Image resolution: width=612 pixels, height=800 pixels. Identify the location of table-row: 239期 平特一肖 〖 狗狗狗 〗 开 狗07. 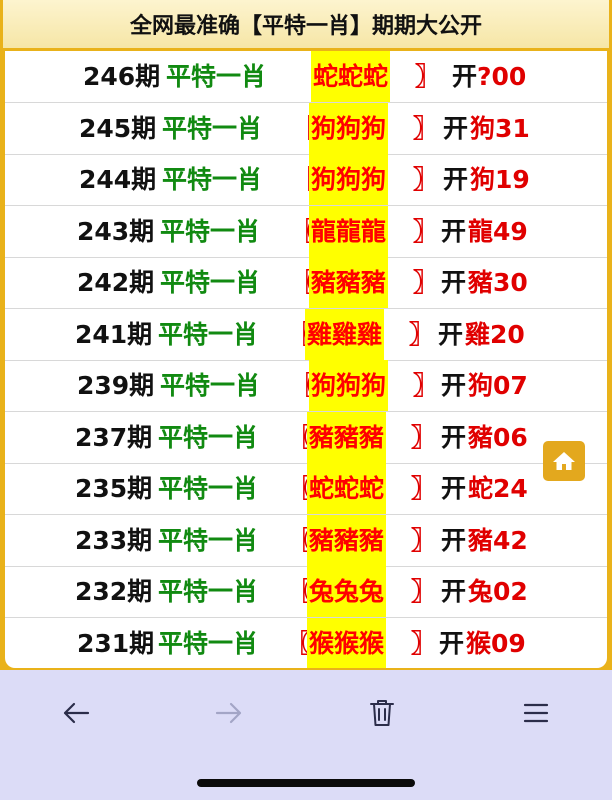
(306, 386).